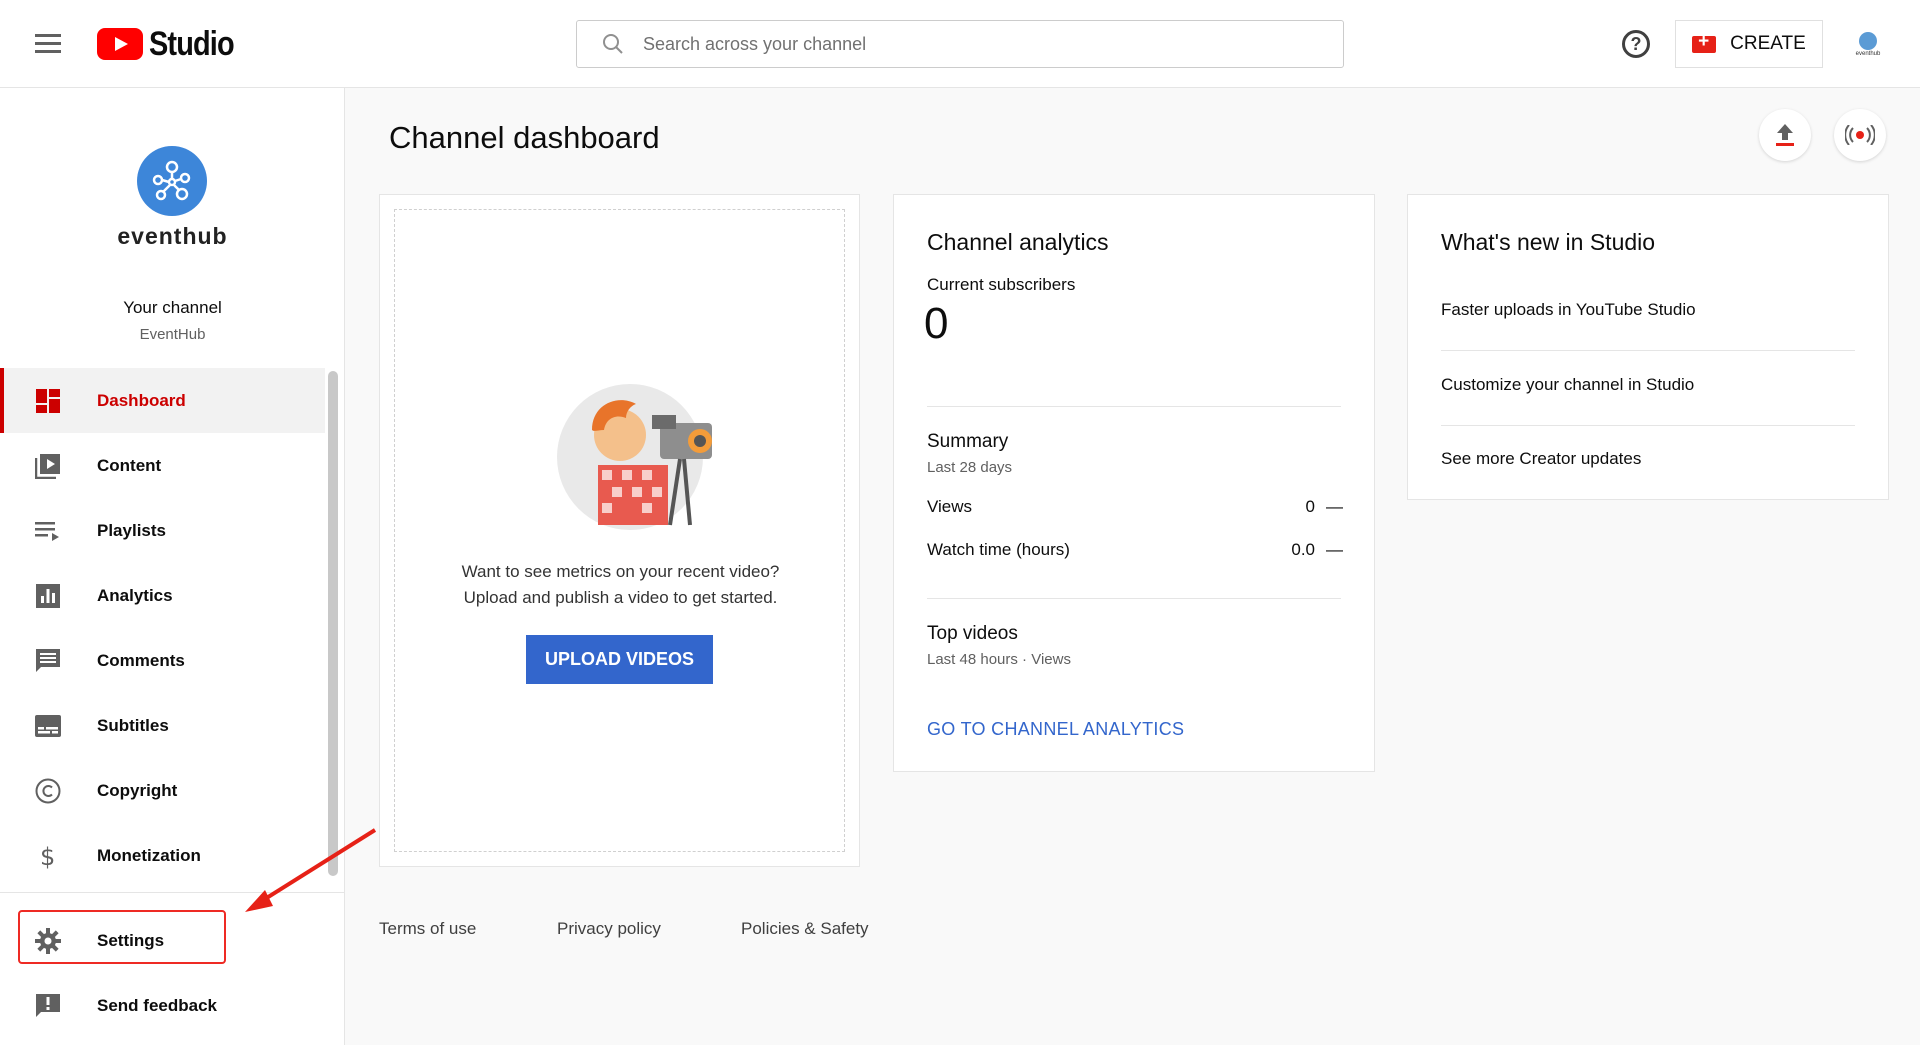 The image size is (1920, 1045). What do you see at coordinates (122, 937) in the screenshot?
I see `settings-annotation-box` at bounding box center [122, 937].